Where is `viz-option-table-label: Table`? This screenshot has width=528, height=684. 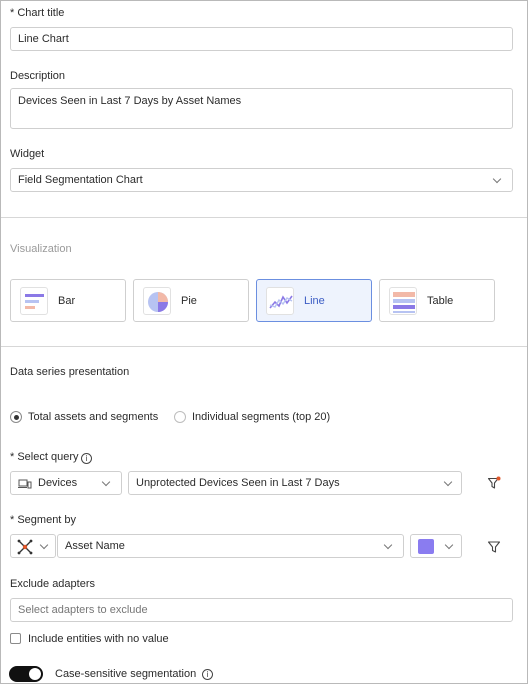 viz-option-table-label: Table is located at coordinates (440, 300).